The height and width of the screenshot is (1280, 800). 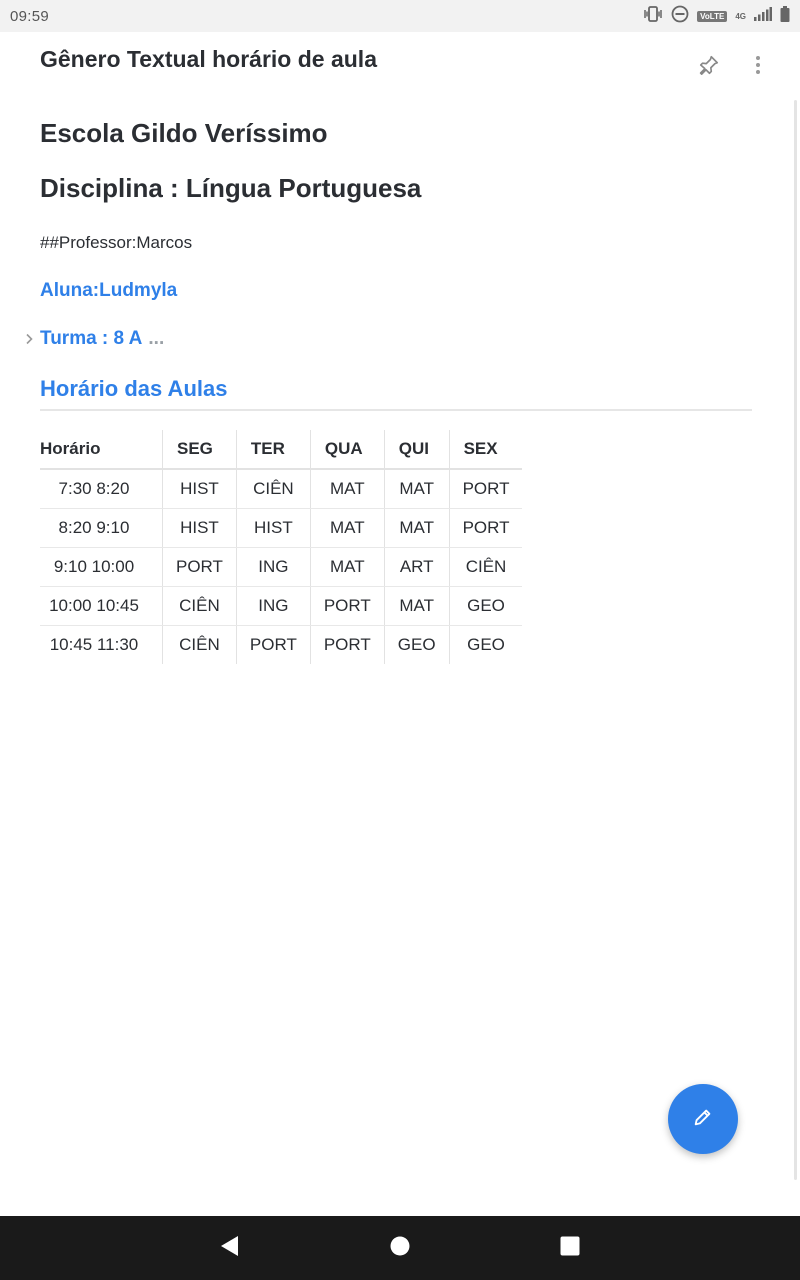 What do you see at coordinates (184, 133) in the screenshot?
I see `school-heading: Escola Gildo Veríssimo` at bounding box center [184, 133].